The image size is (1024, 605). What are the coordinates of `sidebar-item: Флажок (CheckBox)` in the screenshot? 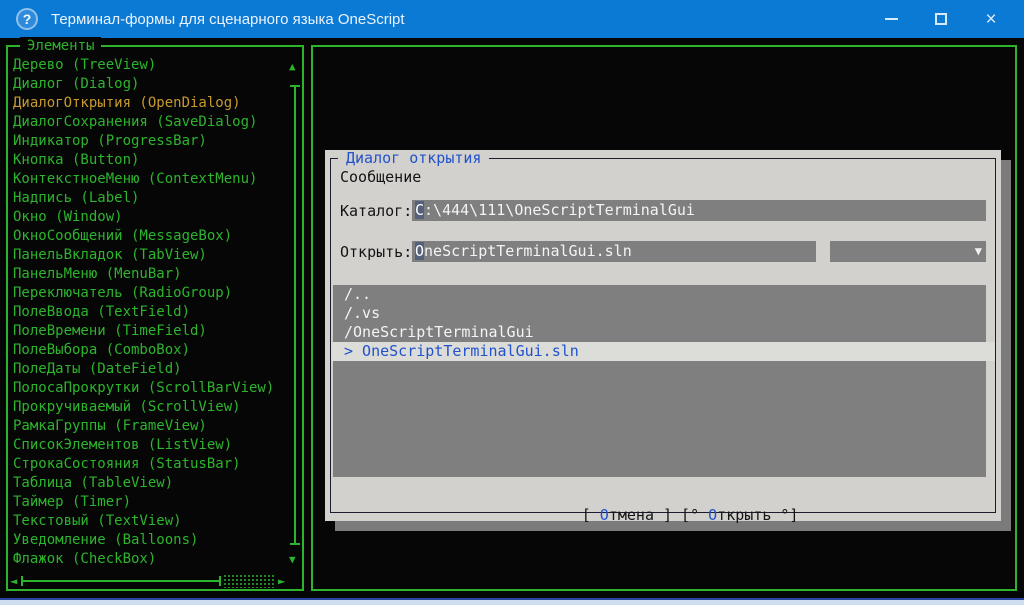 It's located at (149, 559).